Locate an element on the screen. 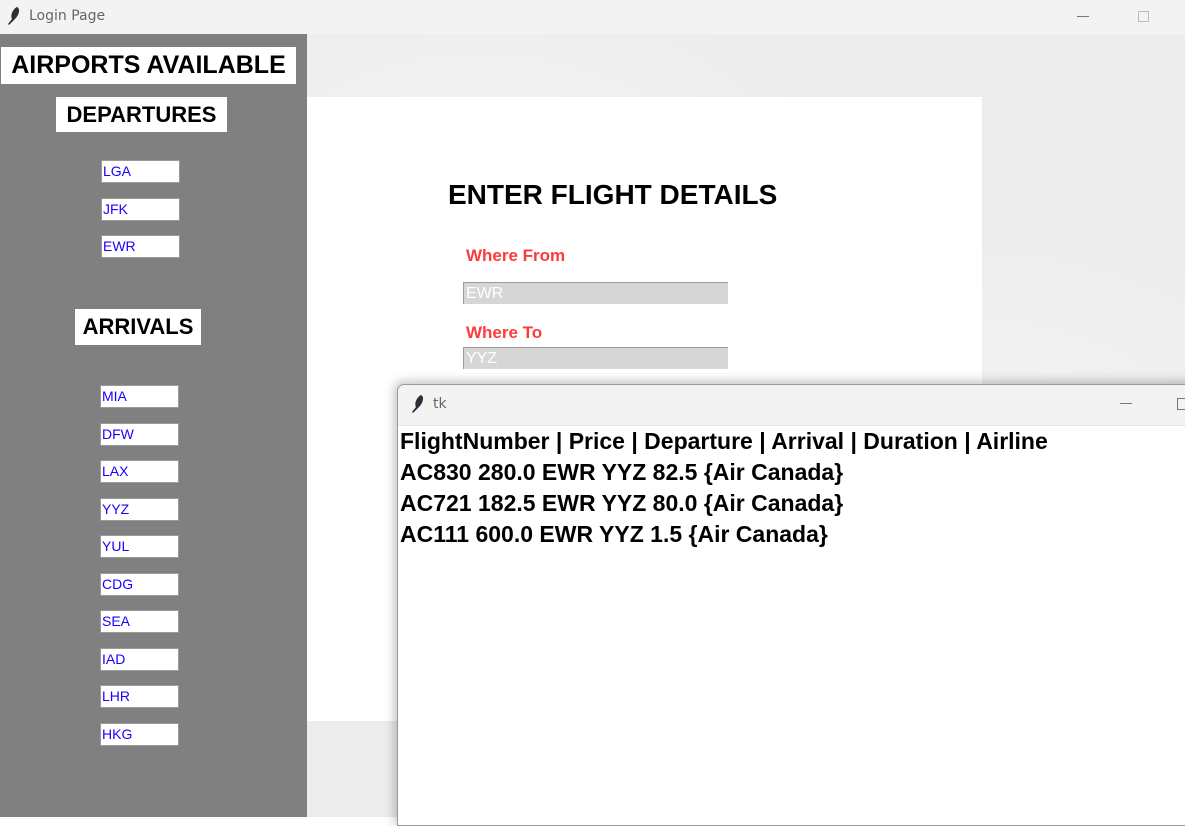  departures-heading: DEPARTURES is located at coordinates (141, 114).